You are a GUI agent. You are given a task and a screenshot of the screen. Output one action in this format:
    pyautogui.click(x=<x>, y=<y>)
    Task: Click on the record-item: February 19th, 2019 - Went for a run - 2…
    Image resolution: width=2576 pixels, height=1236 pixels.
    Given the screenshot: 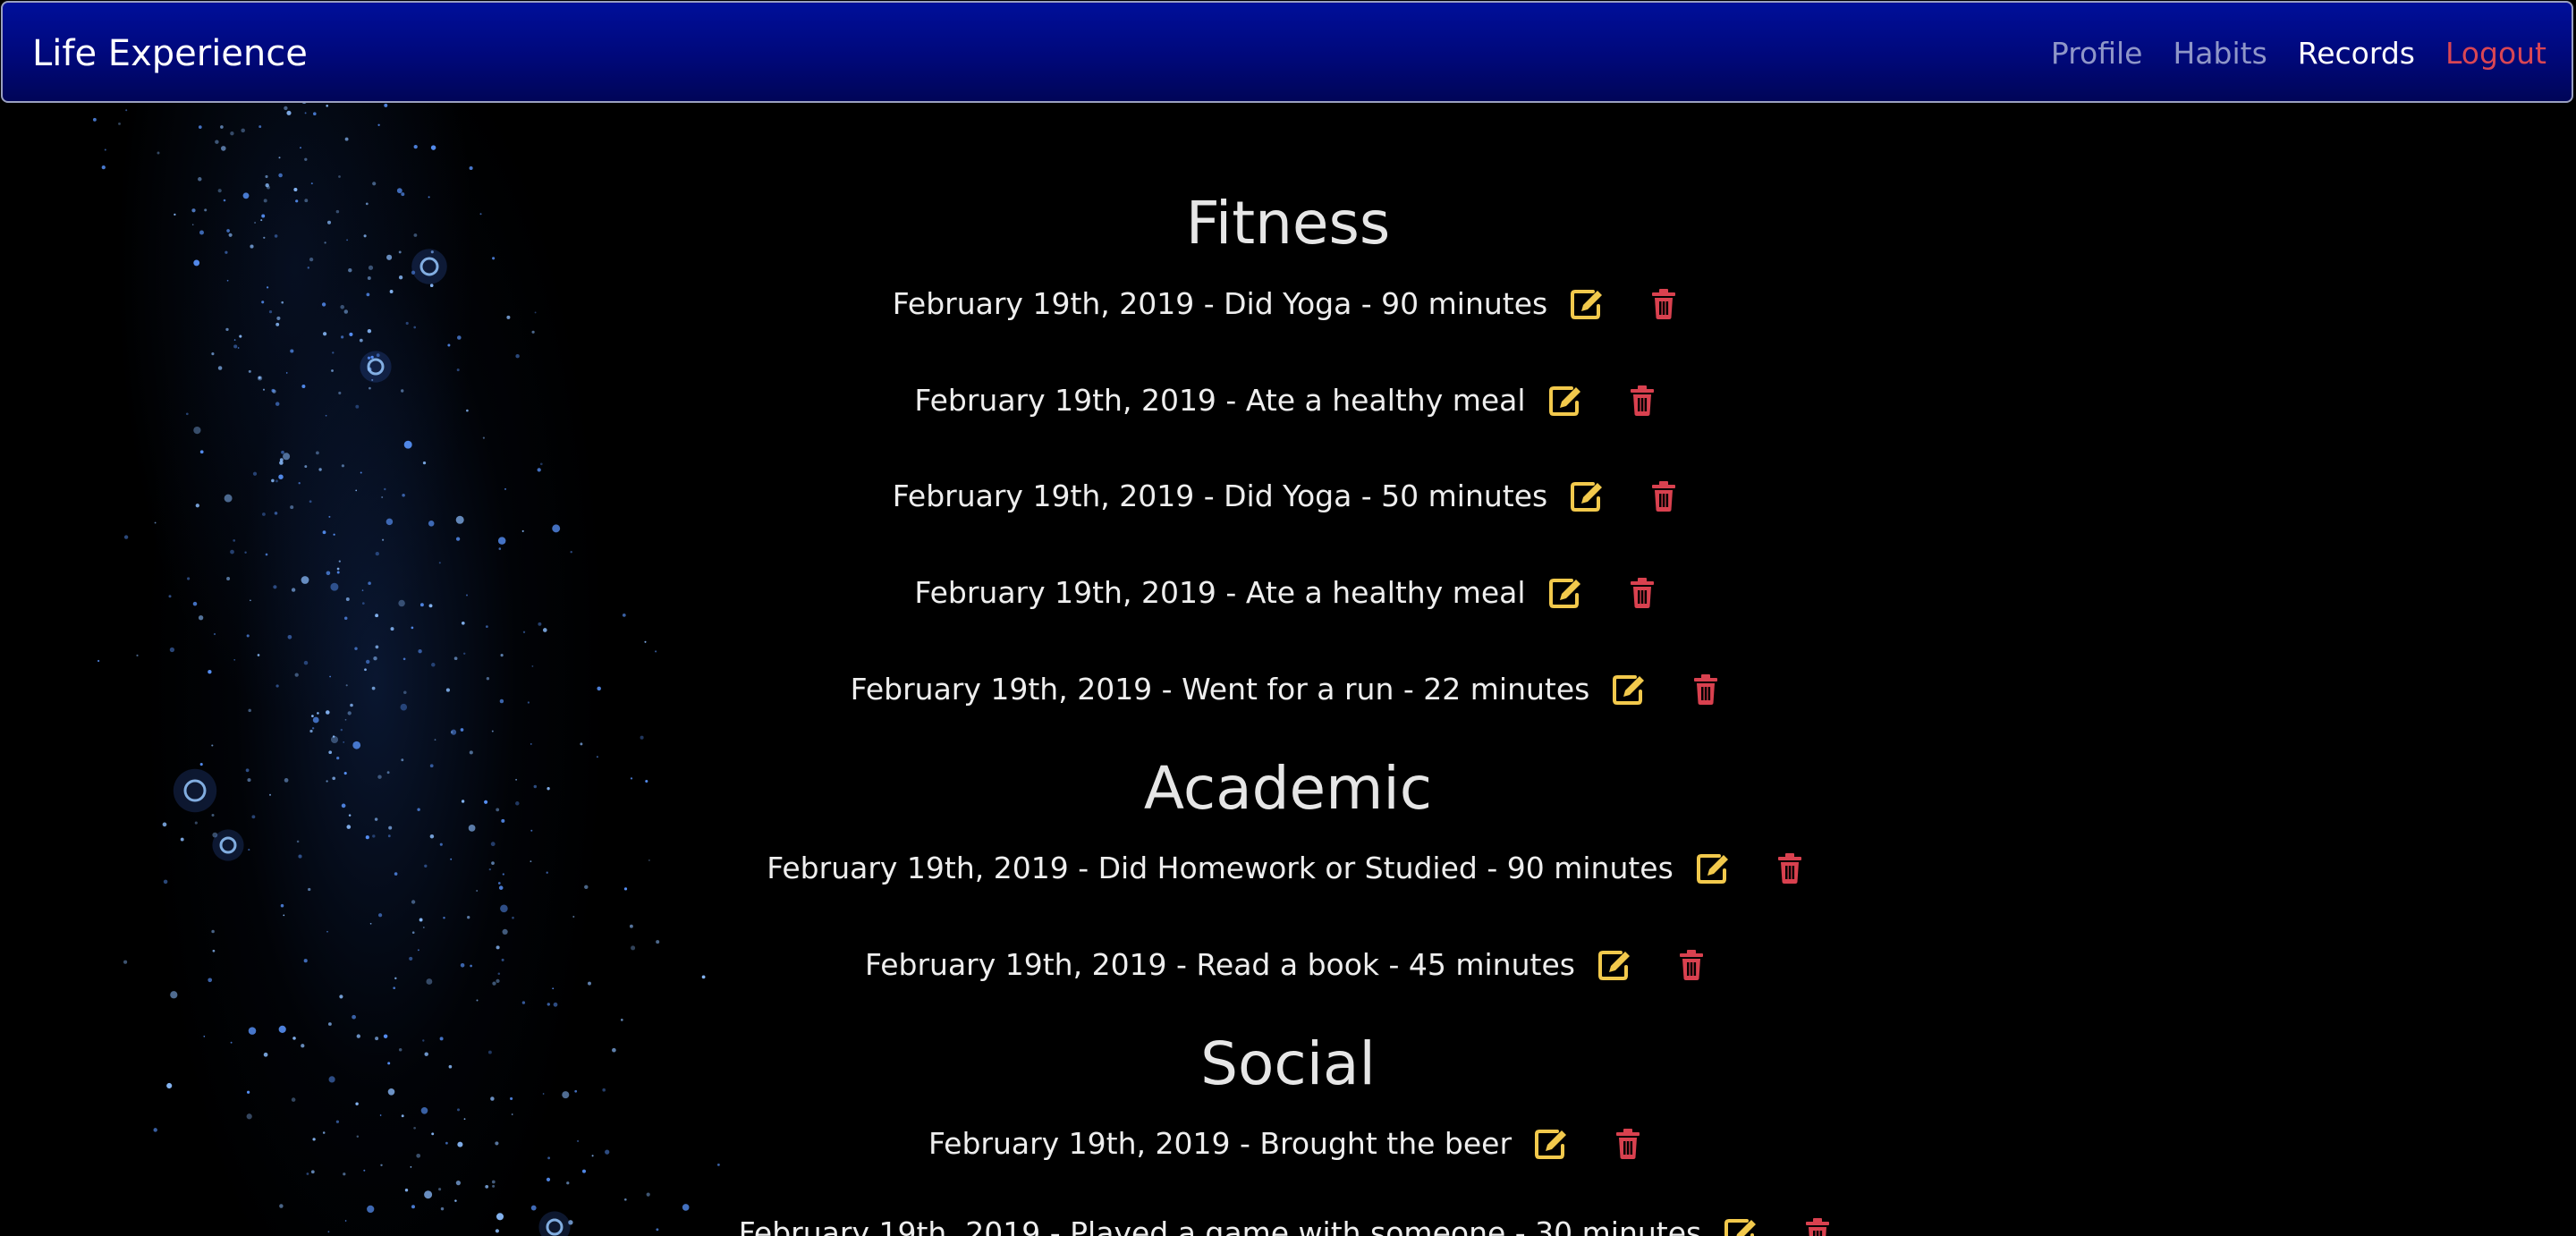 What is the action you would take?
    pyautogui.click(x=1288, y=689)
    